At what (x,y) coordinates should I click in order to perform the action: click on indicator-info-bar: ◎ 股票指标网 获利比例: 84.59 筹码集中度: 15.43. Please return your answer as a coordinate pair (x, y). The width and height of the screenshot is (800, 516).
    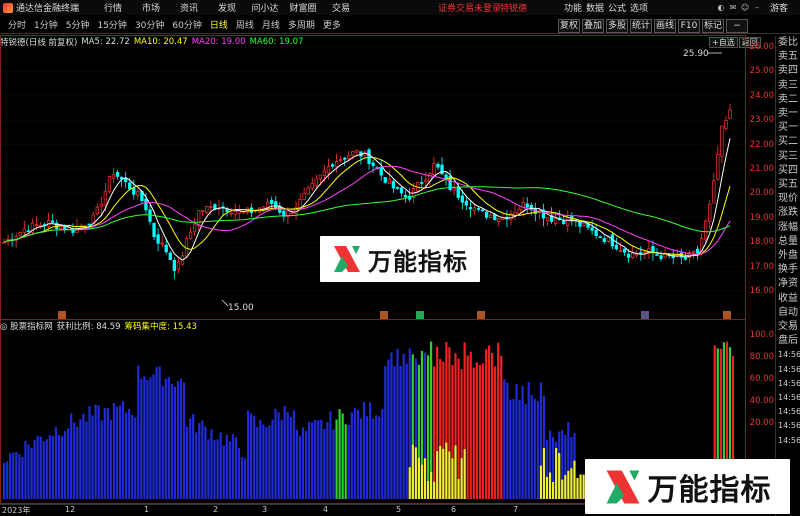
    Looking at the image, I should click on (100, 326).